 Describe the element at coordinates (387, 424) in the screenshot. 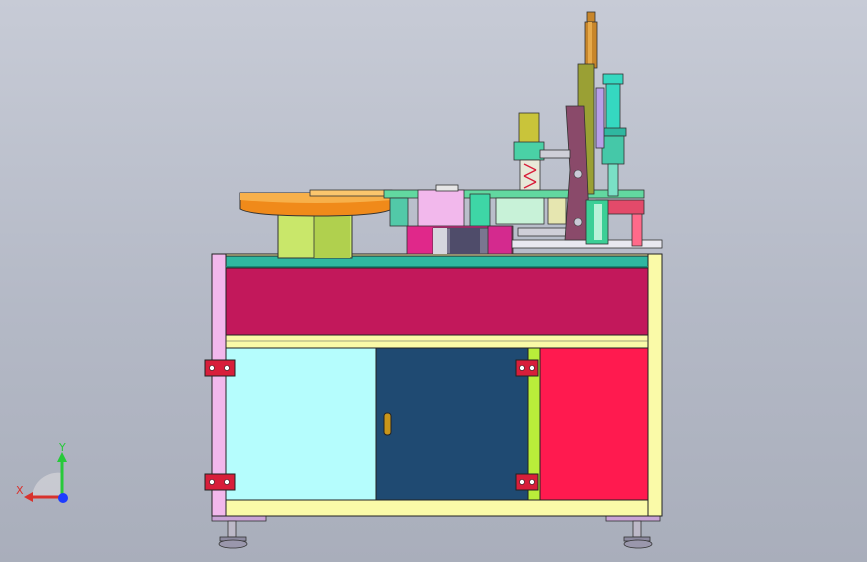

I see `door-handle` at that location.